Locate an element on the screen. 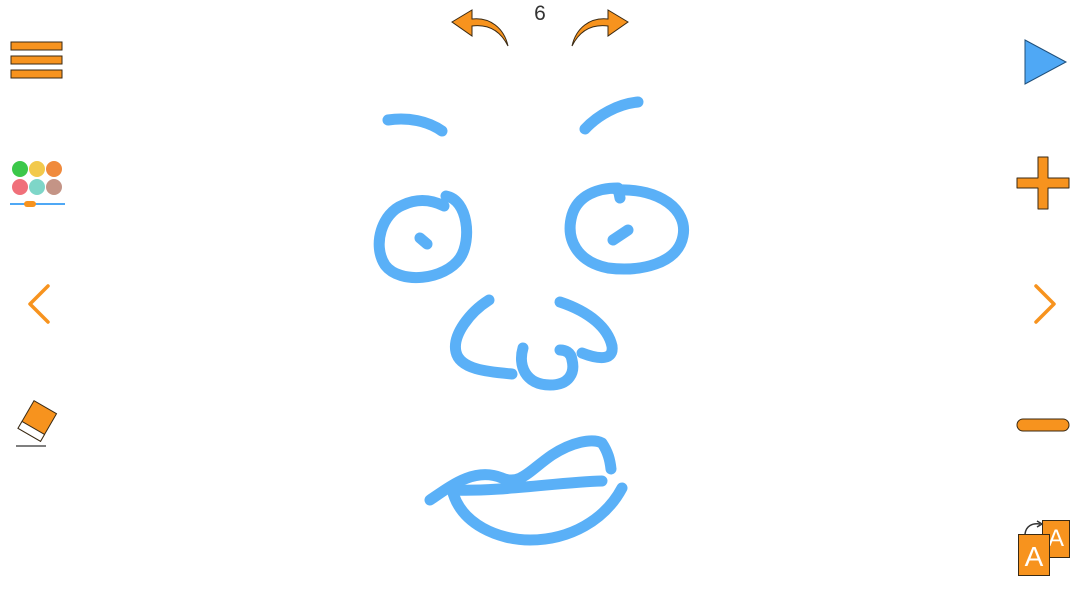 The height and width of the screenshot is (608, 1080). page-number: 6 is located at coordinates (540, 13).